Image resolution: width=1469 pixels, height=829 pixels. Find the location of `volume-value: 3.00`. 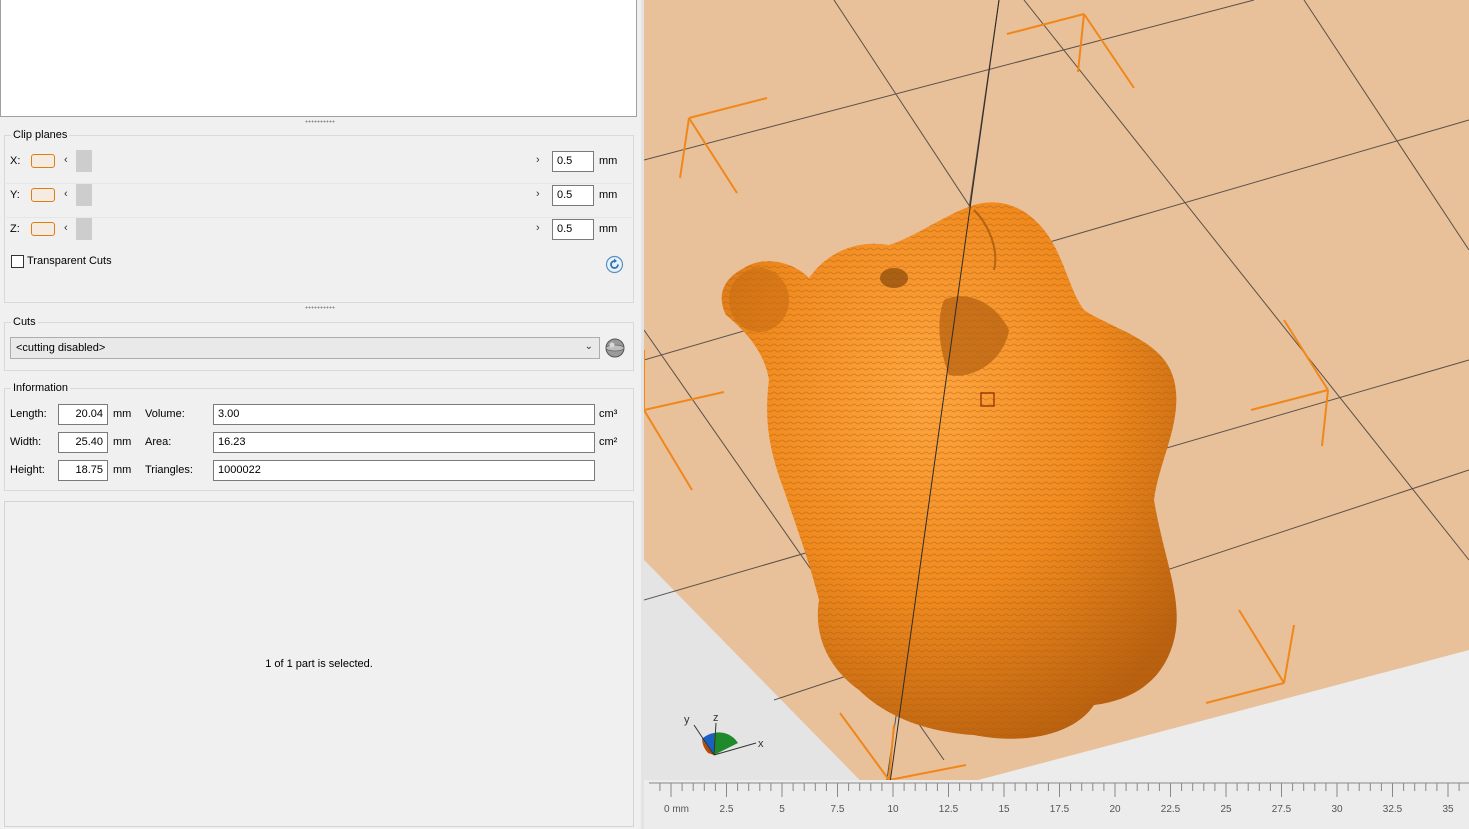

volume-value: 3.00 is located at coordinates (404, 414).